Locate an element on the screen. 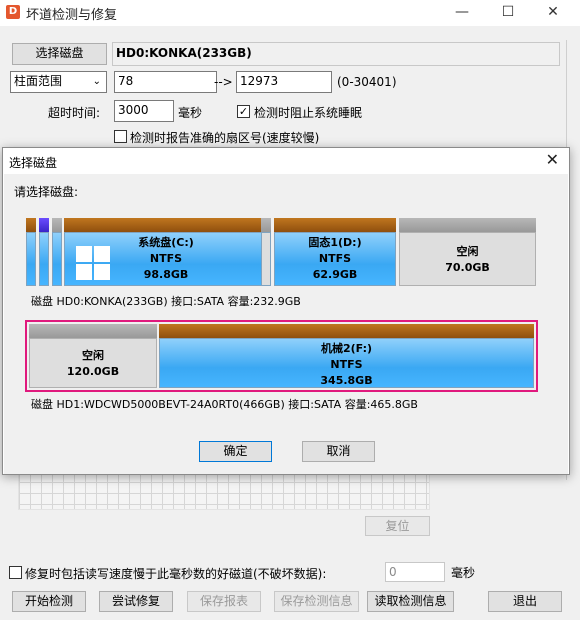  range-select: 柱面范围 ⌄ is located at coordinates (58, 82).